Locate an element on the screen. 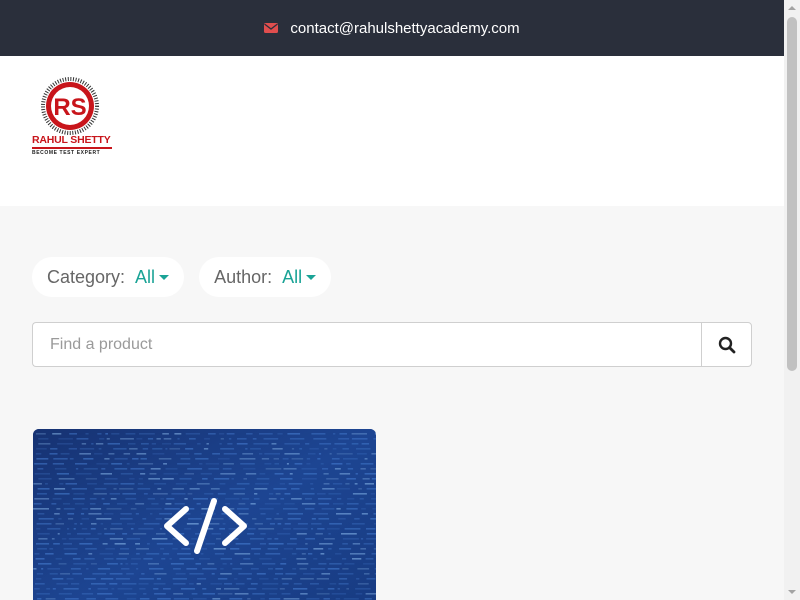 The image size is (800, 600). envelope-icon is located at coordinates (271, 28).